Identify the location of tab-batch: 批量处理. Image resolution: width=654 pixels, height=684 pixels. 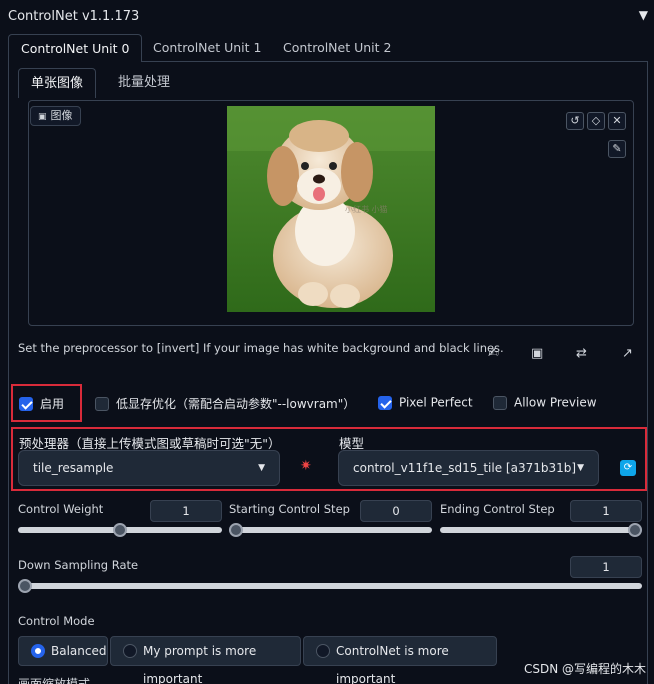
(144, 83).